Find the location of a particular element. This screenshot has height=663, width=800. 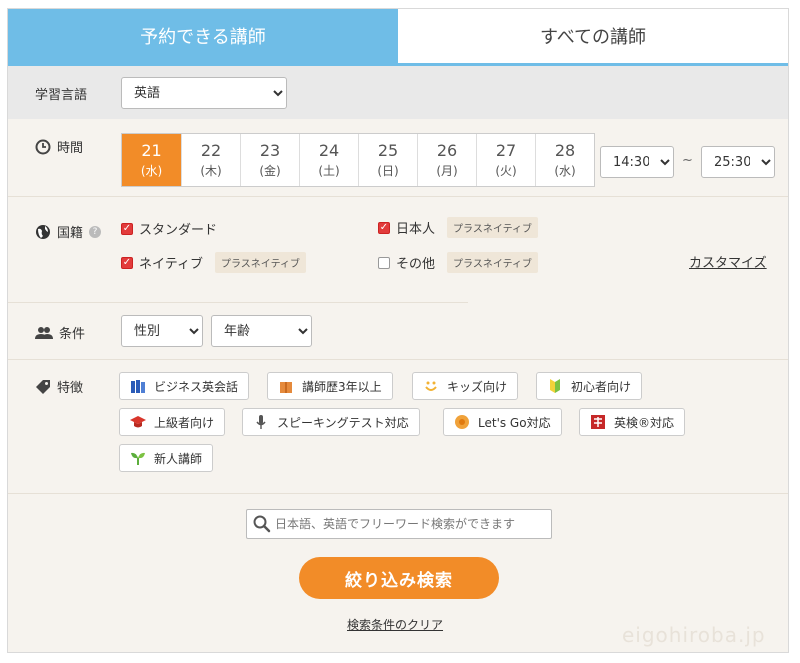

feature-kids: キッズ向け is located at coordinates (465, 386).